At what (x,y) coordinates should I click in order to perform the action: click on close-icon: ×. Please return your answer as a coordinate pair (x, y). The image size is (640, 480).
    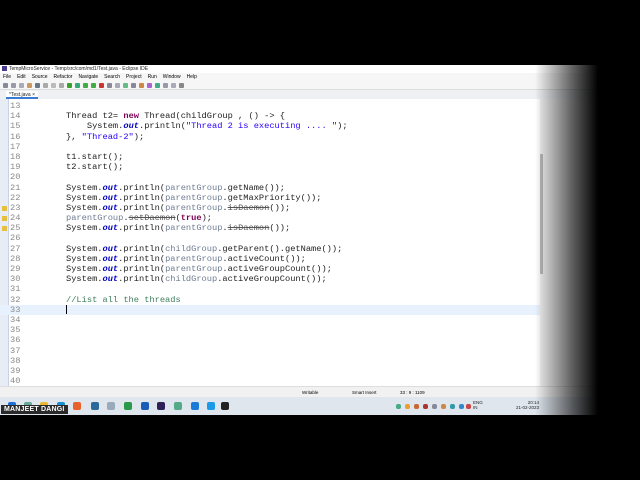
    Looking at the image, I should click on (33, 95).